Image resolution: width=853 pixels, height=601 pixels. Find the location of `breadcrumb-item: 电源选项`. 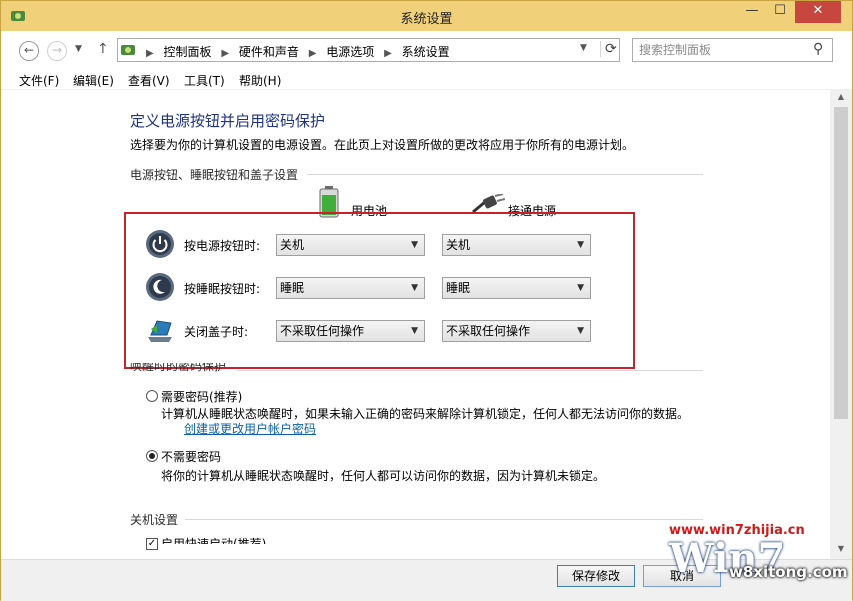

breadcrumb-item: 电源选项 is located at coordinates (350, 52).